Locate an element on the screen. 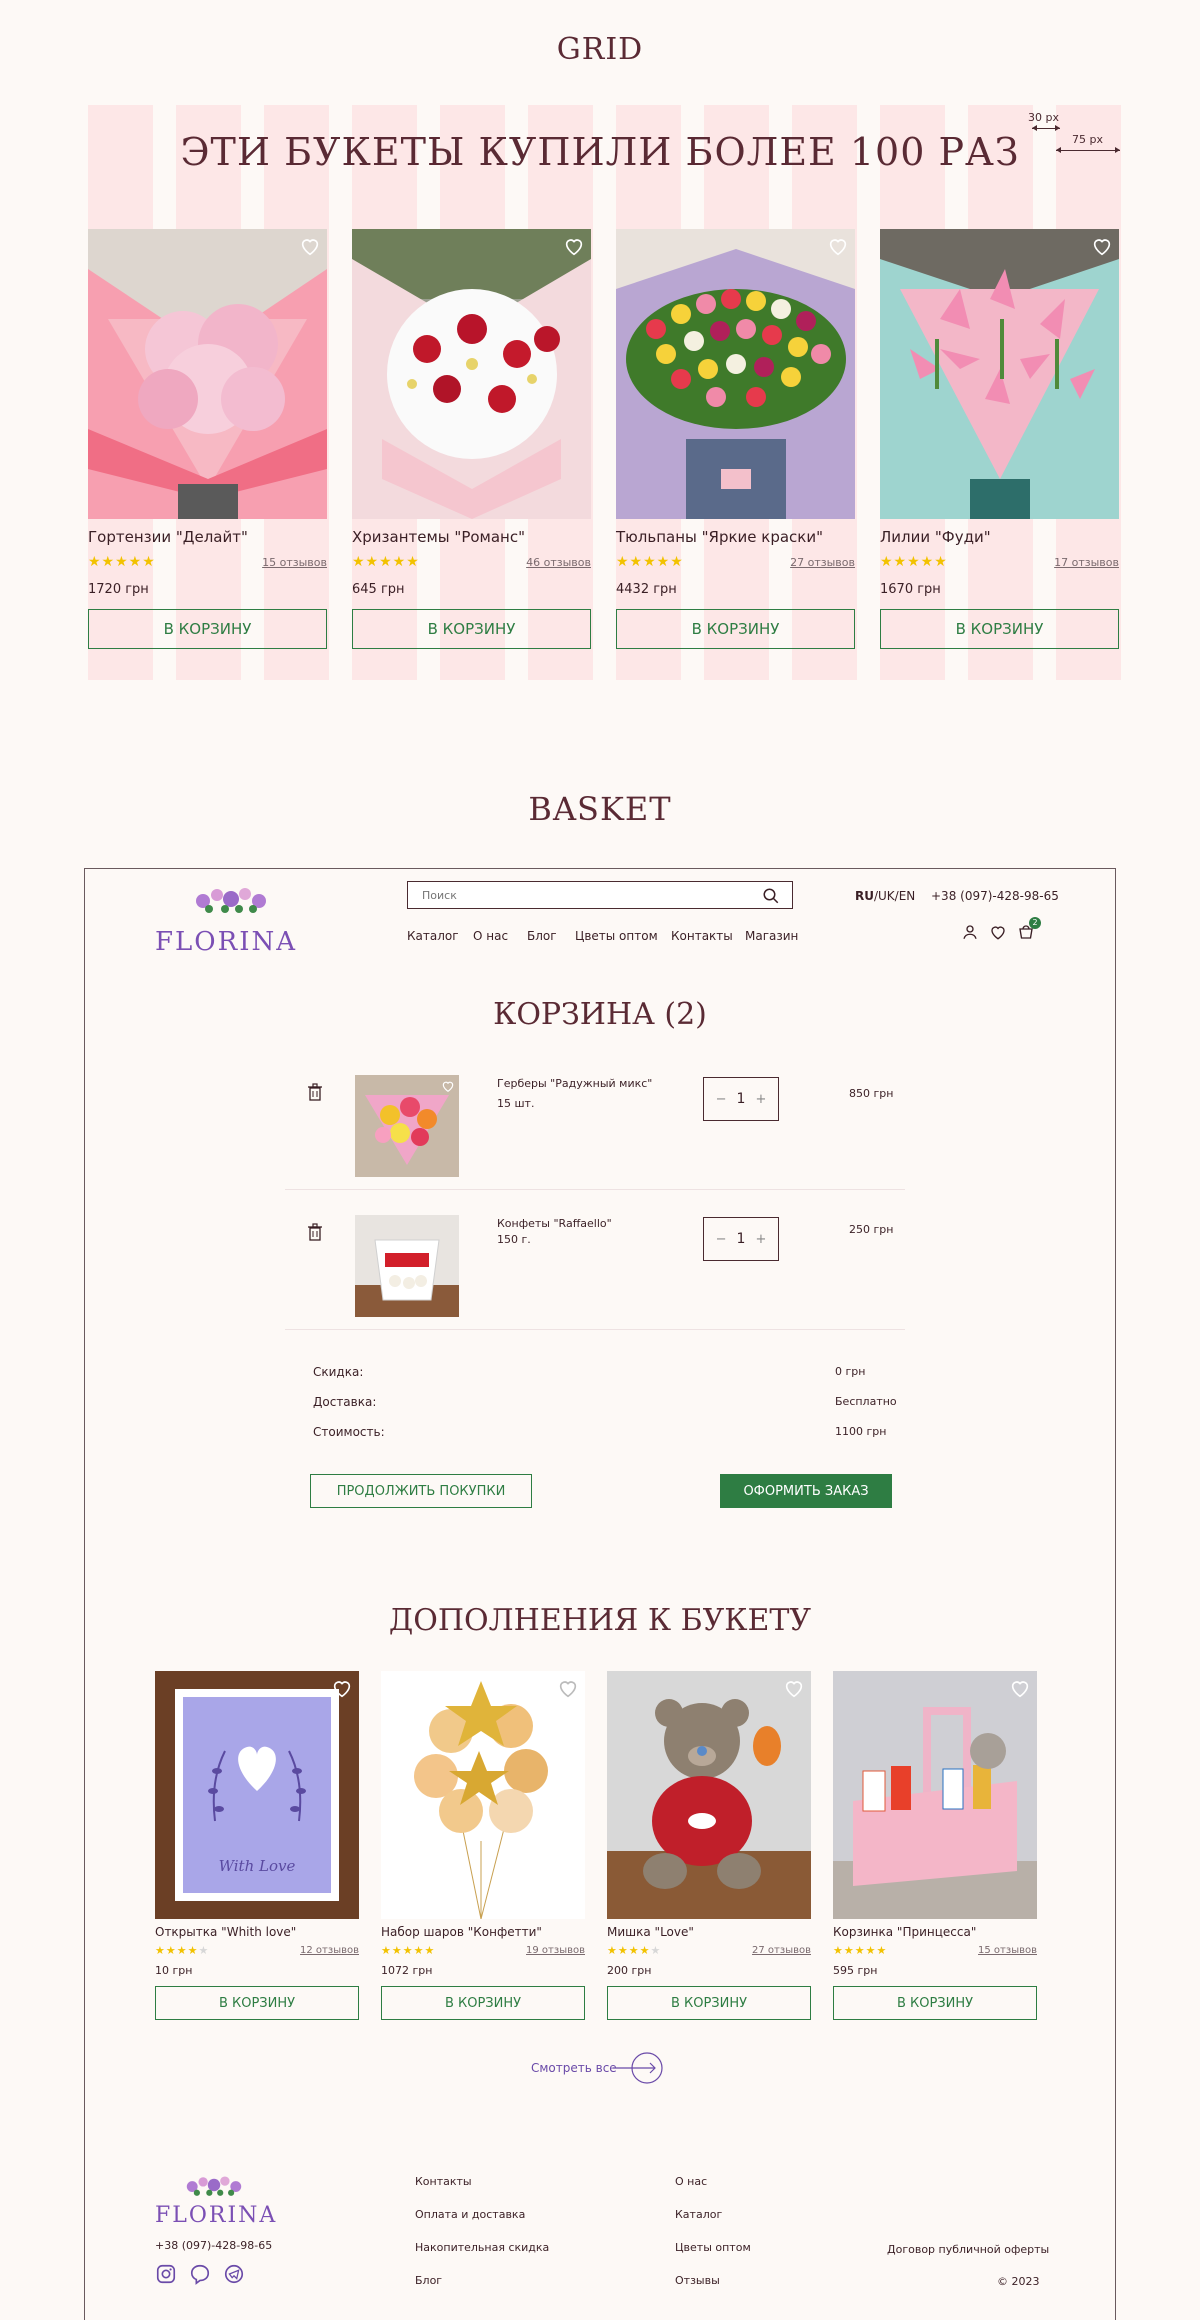  search-bar is located at coordinates (600, 895).